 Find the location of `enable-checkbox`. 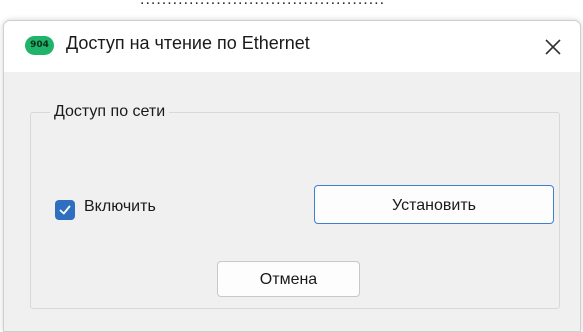

enable-checkbox is located at coordinates (65, 210).